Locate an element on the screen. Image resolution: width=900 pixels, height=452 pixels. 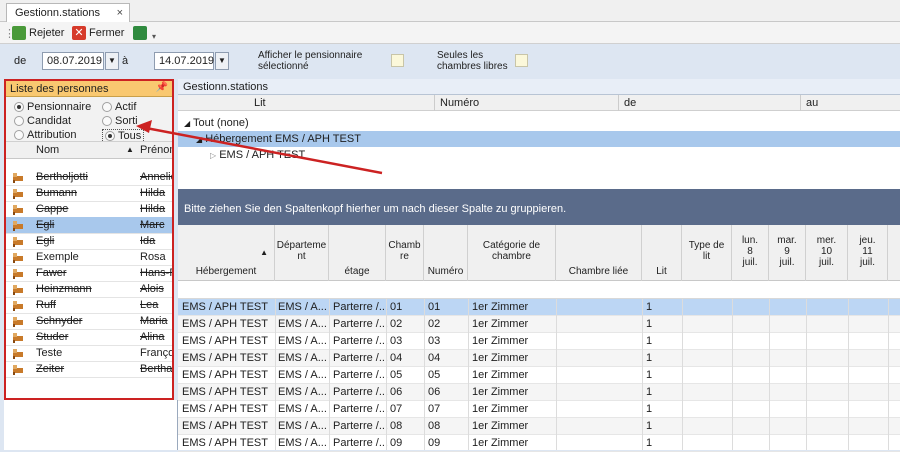
col-chambre-l1: Chamb is located at coordinates (404, 245).